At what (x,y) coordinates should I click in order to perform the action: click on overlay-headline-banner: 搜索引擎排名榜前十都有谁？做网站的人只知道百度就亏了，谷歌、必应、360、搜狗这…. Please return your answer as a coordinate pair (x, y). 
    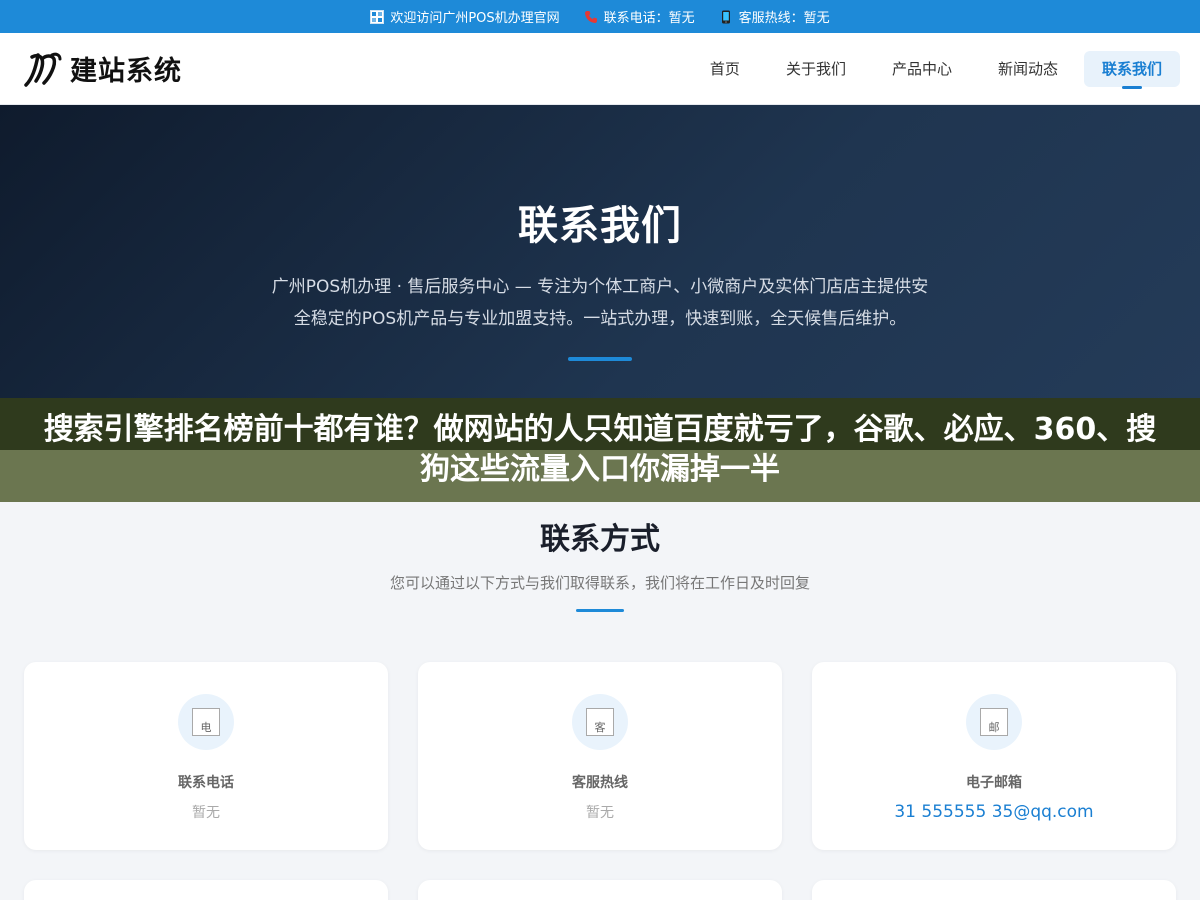
    Looking at the image, I should click on (600, 450).